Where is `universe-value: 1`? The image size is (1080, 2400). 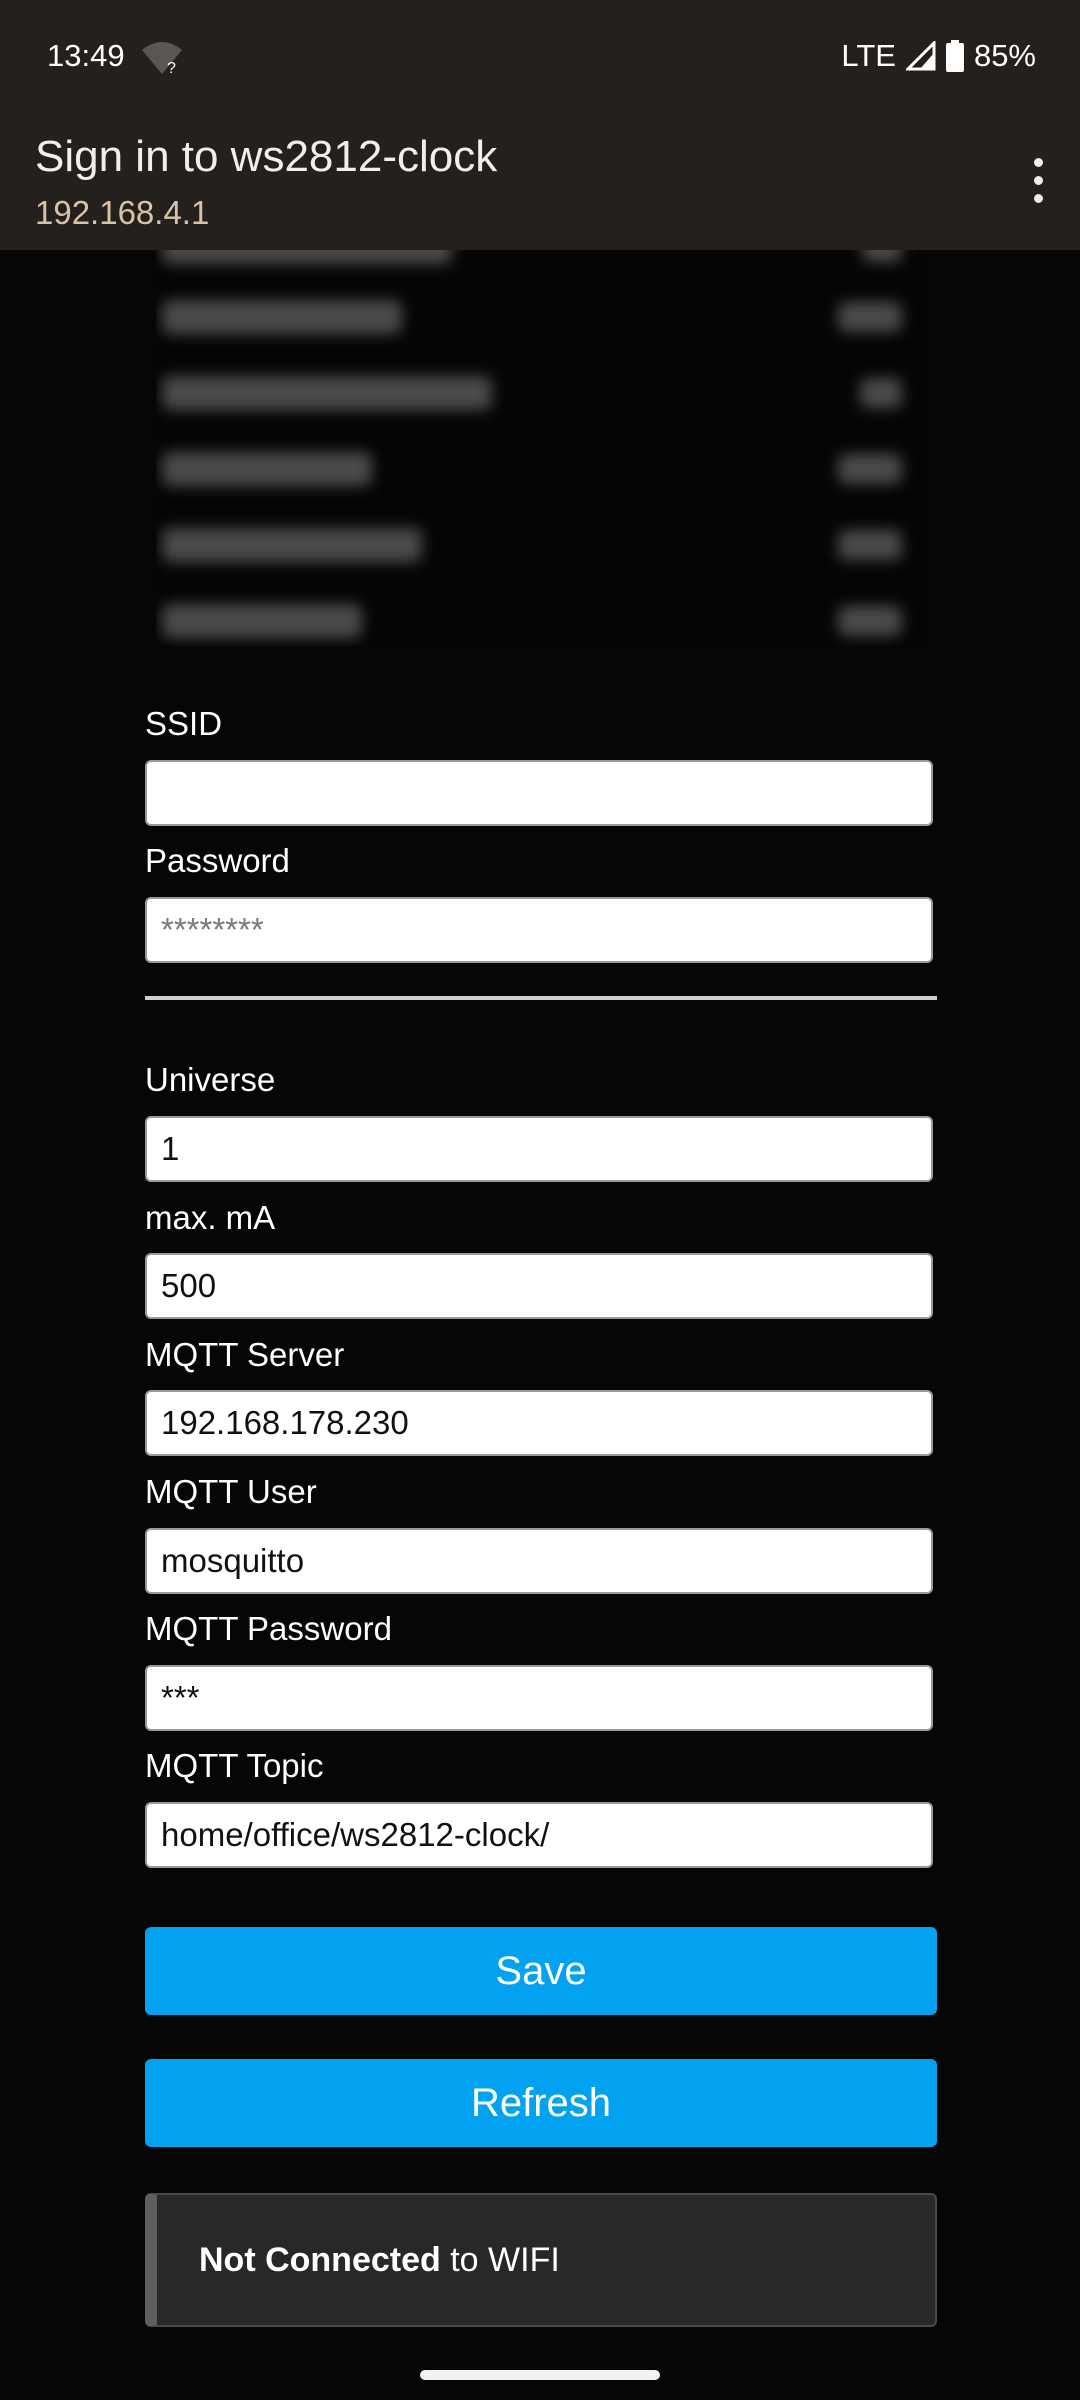
universe-value: 1 is located at coordinates (170, 1148).